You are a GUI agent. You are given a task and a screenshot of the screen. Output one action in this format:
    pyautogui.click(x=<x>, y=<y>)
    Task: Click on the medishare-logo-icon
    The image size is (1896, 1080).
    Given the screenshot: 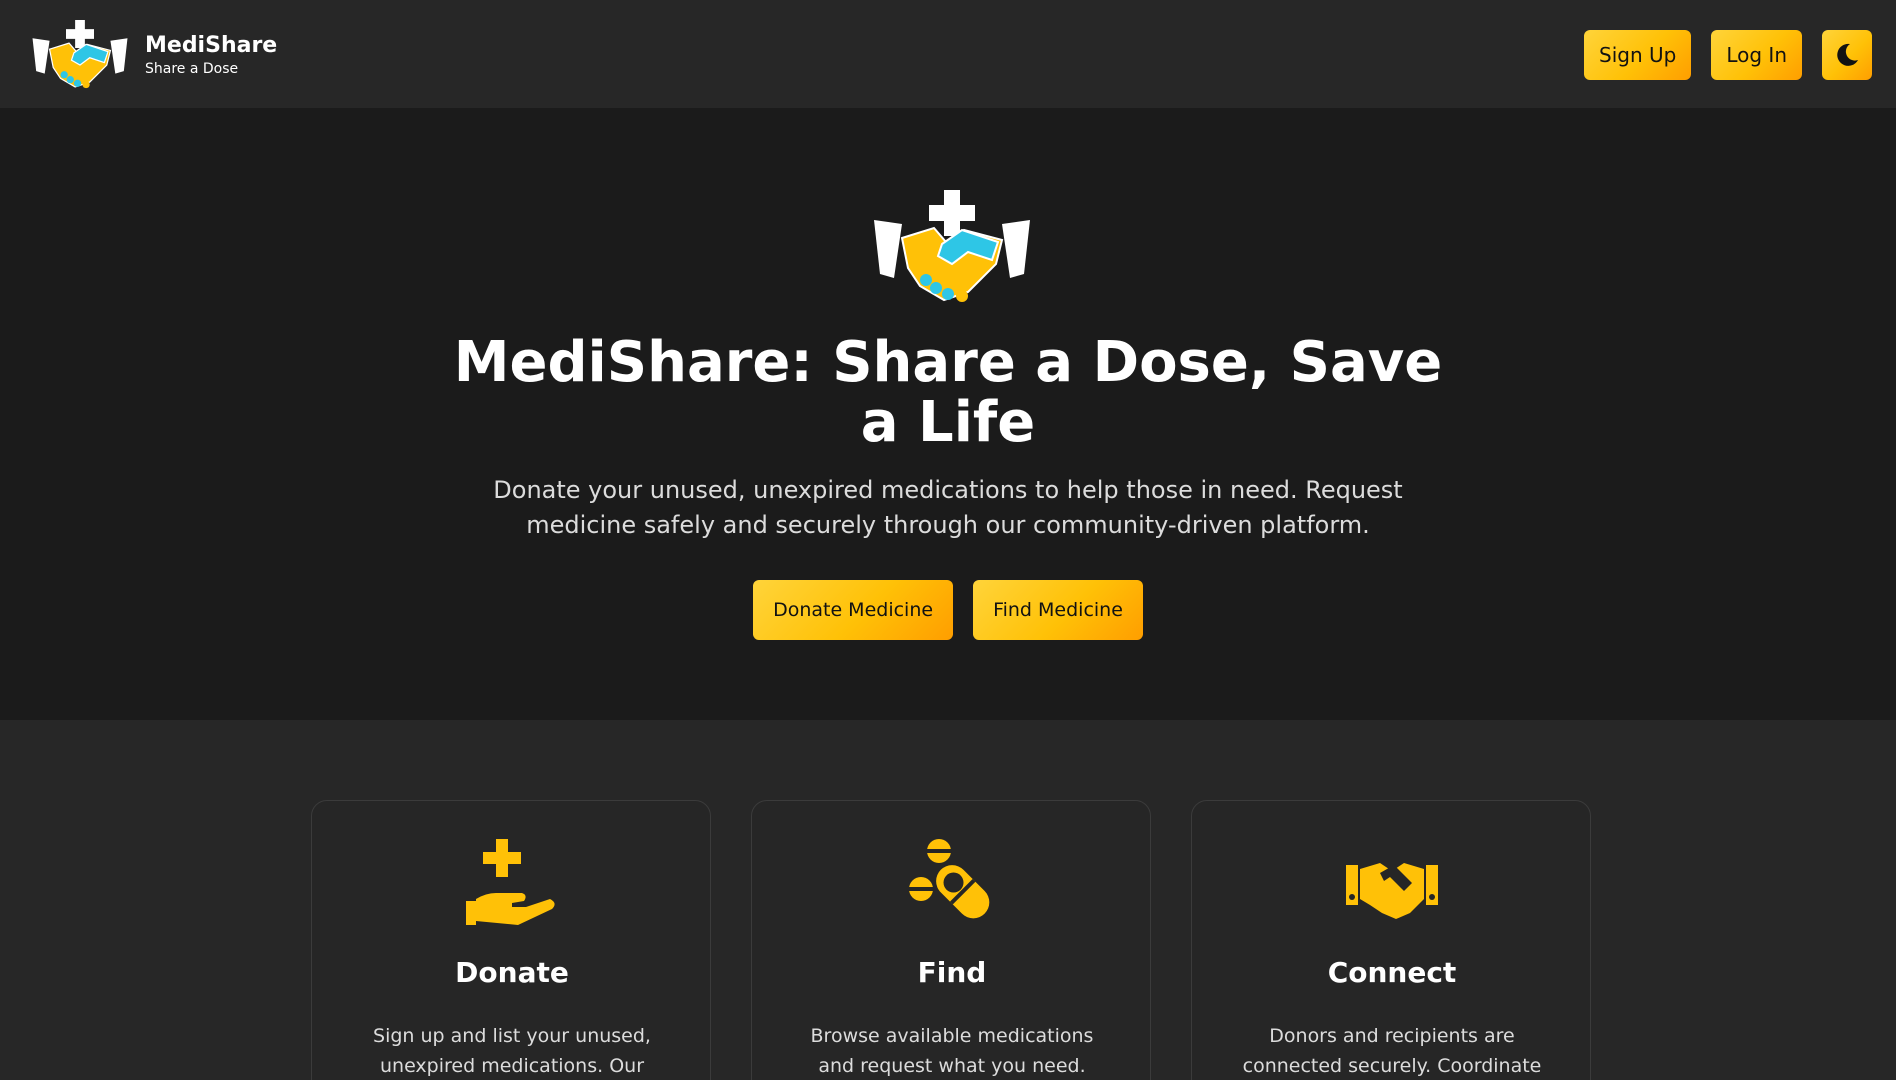 What is the action you would take?
    pyautogui.click(x=80, y=54)
    